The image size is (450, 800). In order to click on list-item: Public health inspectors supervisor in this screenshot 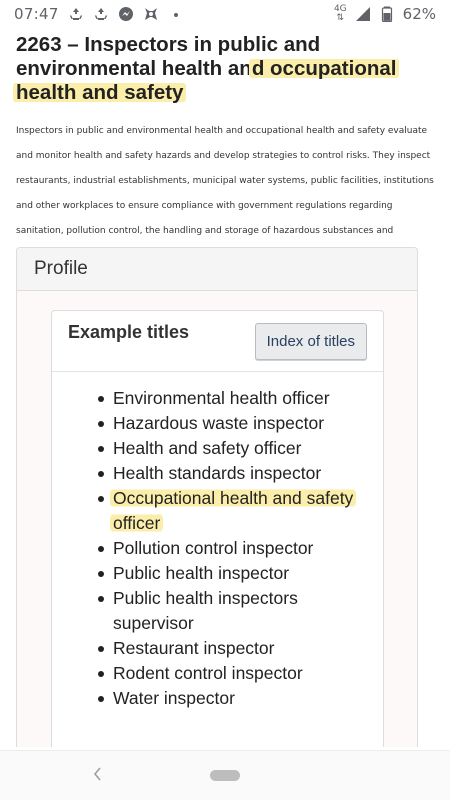, I will do `click(240, 611)`.